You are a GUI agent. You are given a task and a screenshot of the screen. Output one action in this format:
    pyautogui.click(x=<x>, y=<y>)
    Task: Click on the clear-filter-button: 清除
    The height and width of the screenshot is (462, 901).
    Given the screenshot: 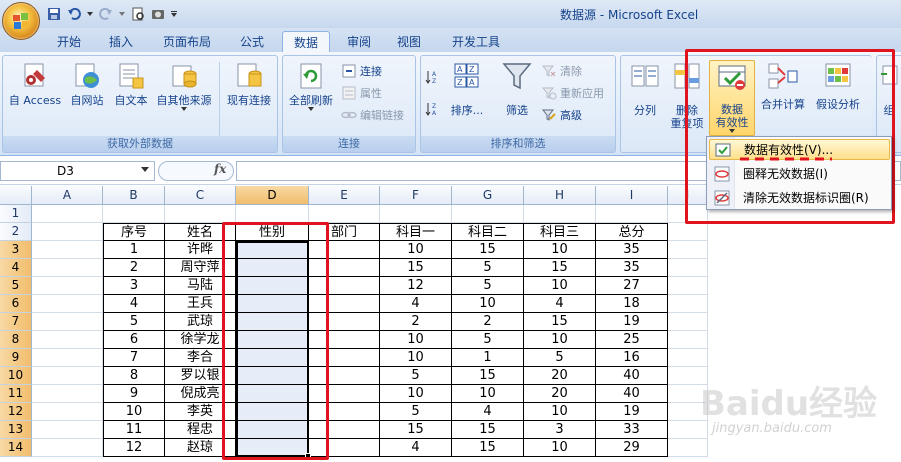 What is the action you would take?
    pyautogui.click(x=561, y=71)
    